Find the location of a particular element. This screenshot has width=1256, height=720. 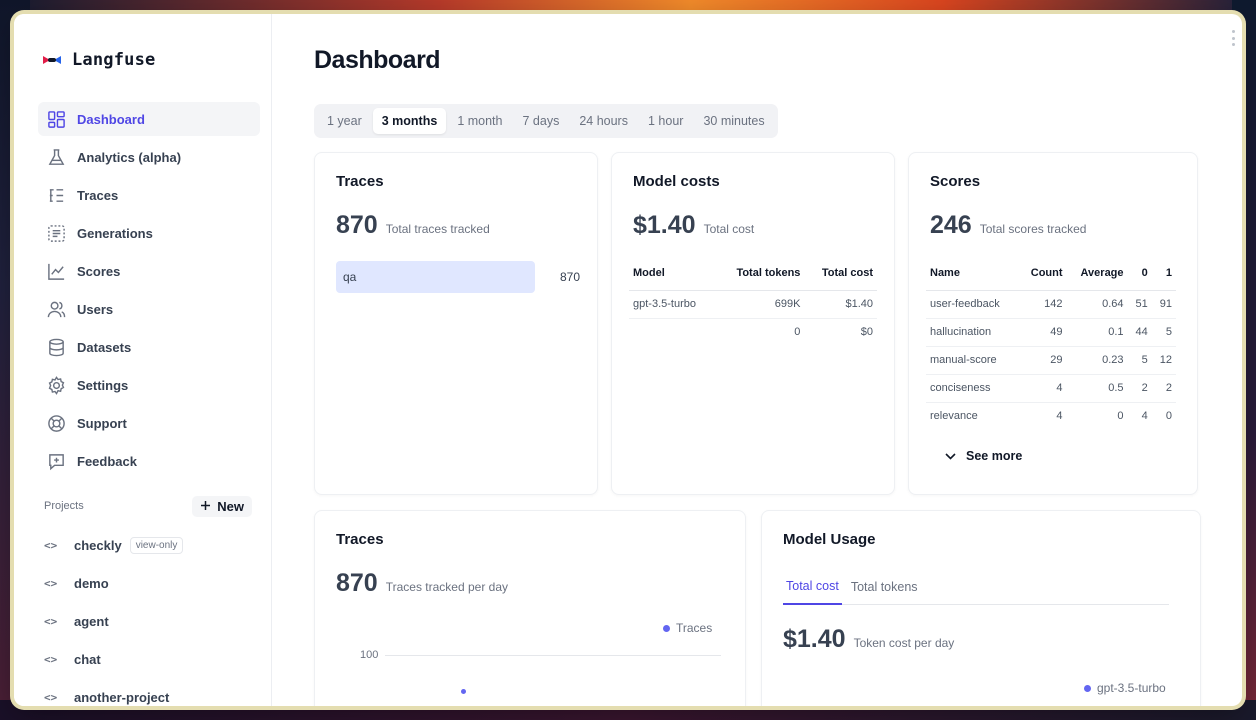

scores-total: 246 Total scores tracked is located at coordinates (1008, 225).